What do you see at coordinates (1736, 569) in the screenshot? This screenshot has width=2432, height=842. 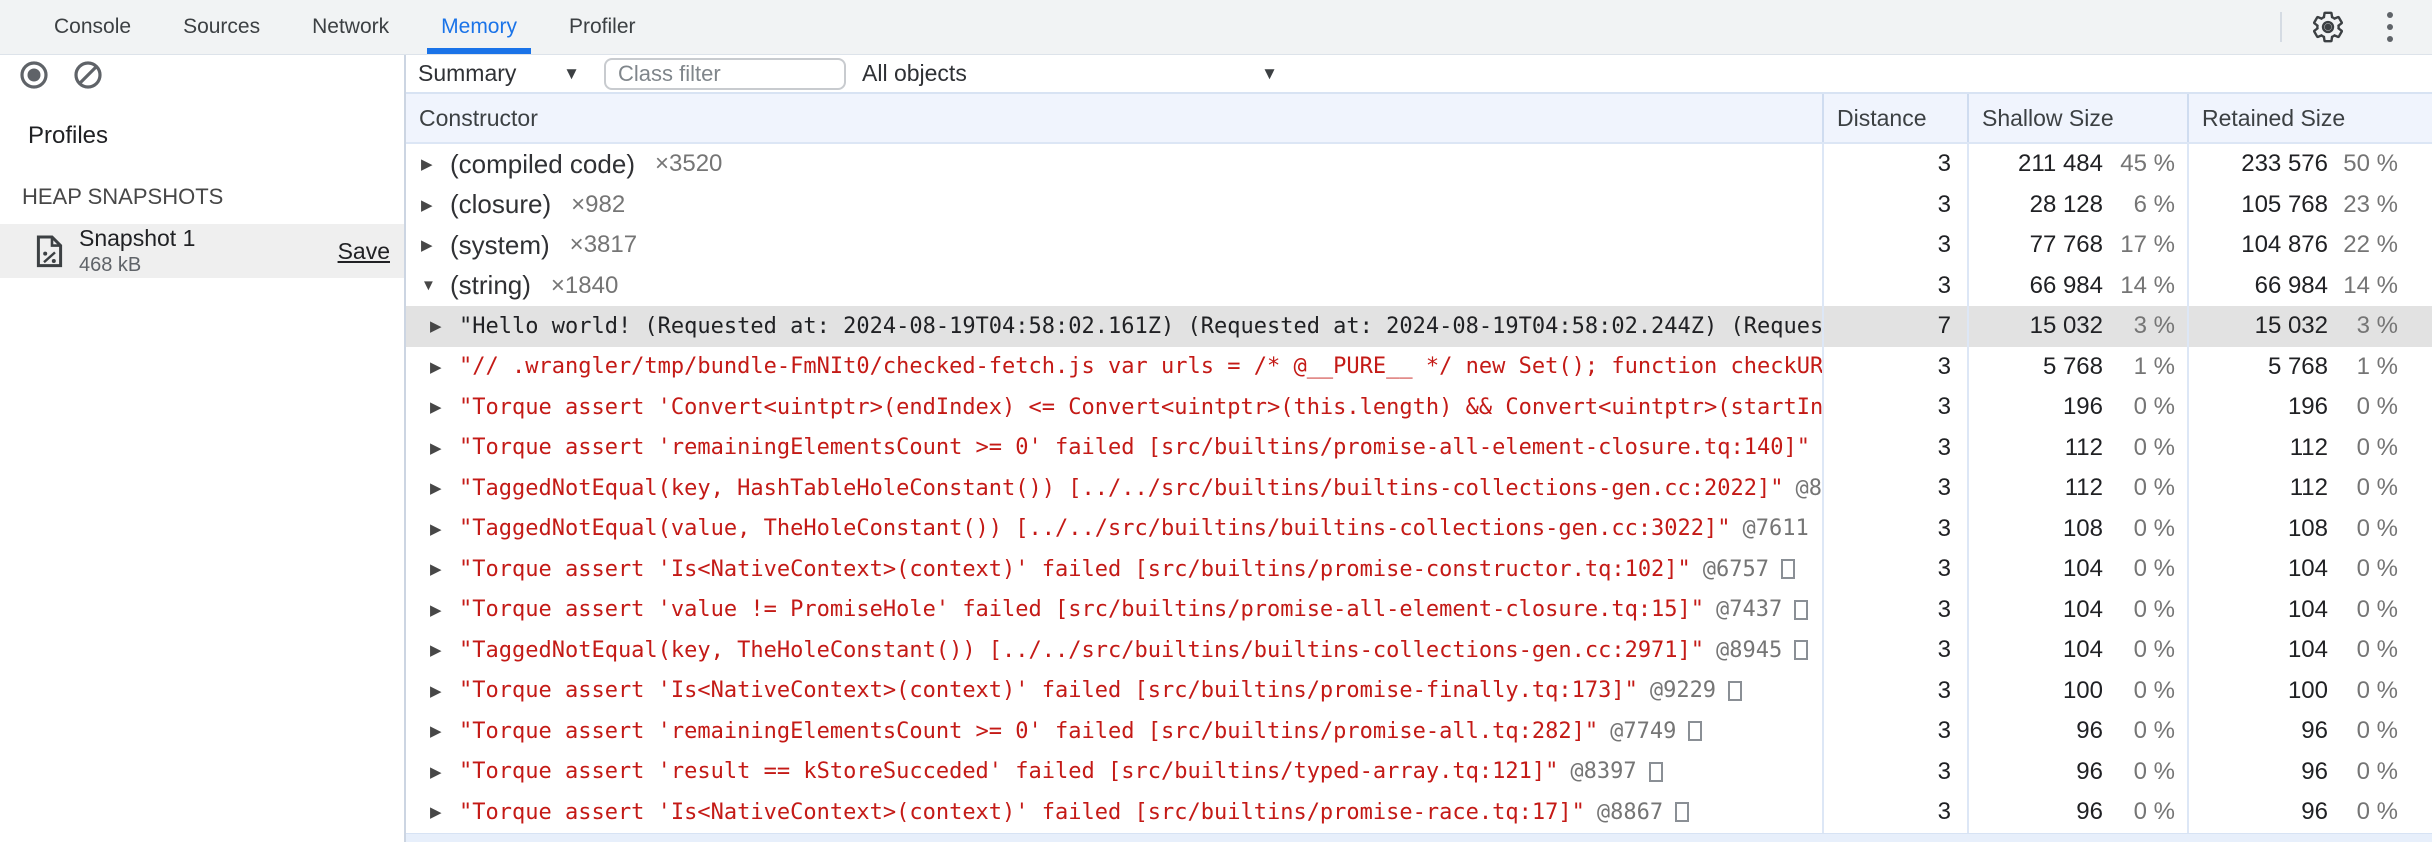 I see `object-id: @6757` at bounding box center [1736, 569].